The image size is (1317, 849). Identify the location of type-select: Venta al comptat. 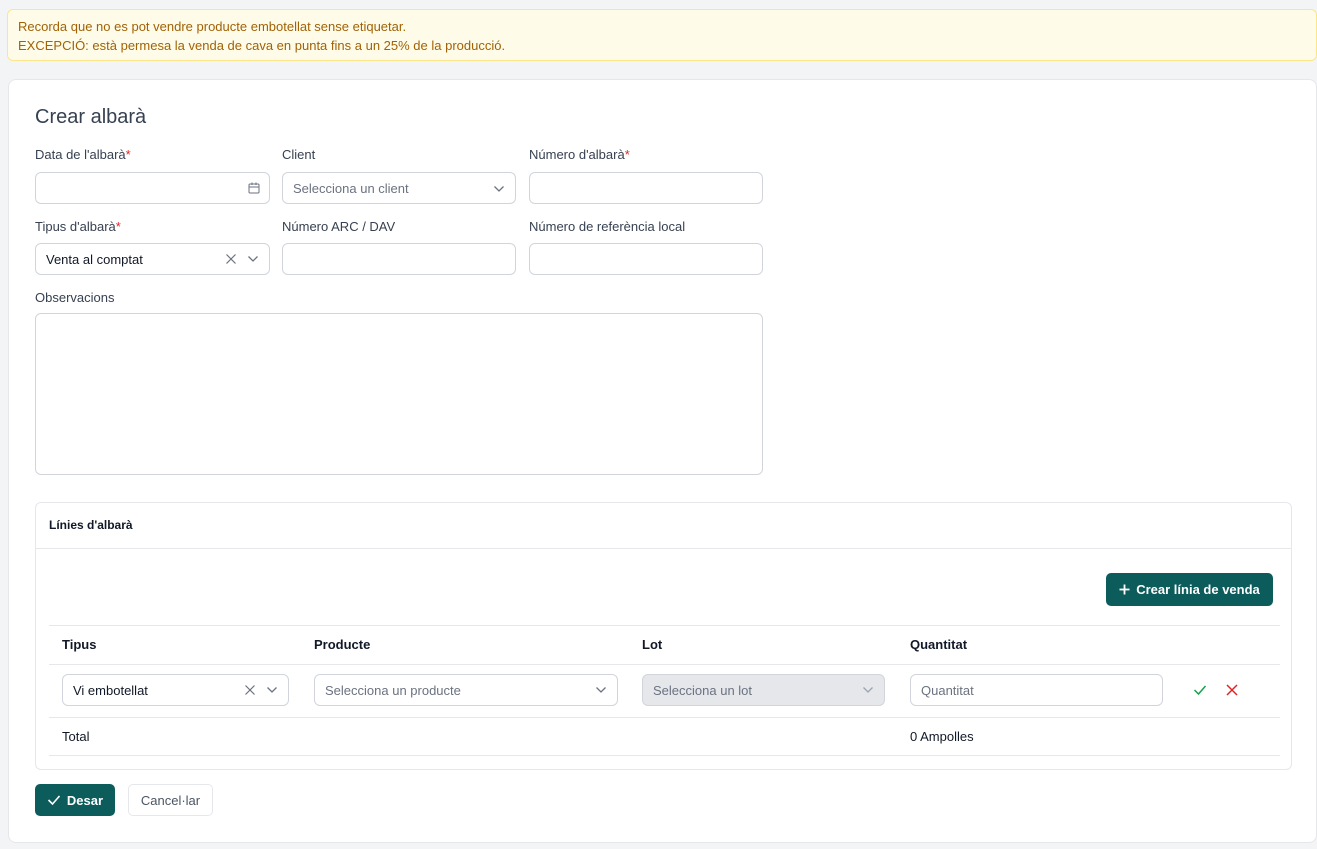
(152, 259).